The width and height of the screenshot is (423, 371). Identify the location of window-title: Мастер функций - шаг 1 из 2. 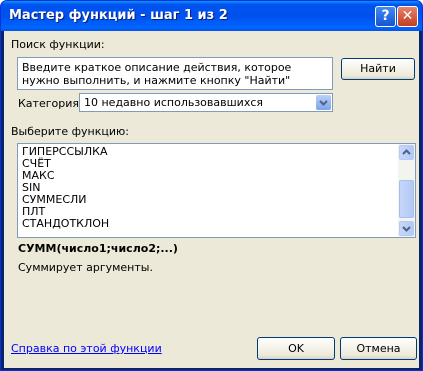
(118, 15).